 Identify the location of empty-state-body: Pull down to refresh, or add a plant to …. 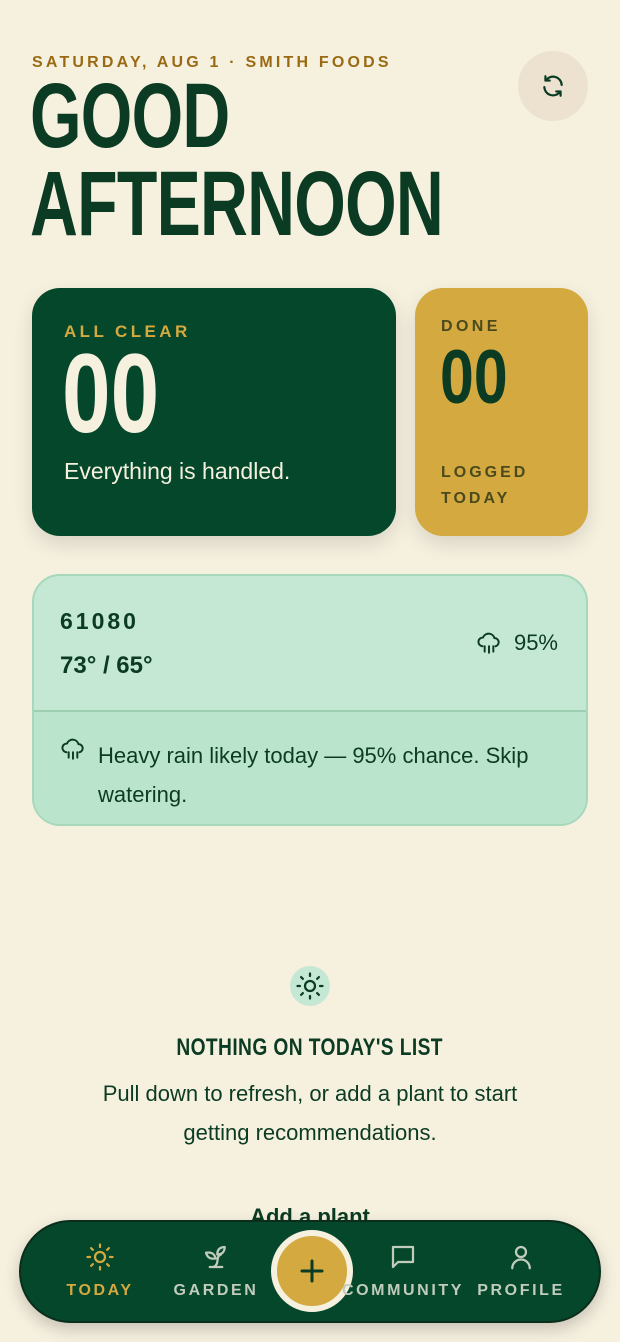
(310, 1113).